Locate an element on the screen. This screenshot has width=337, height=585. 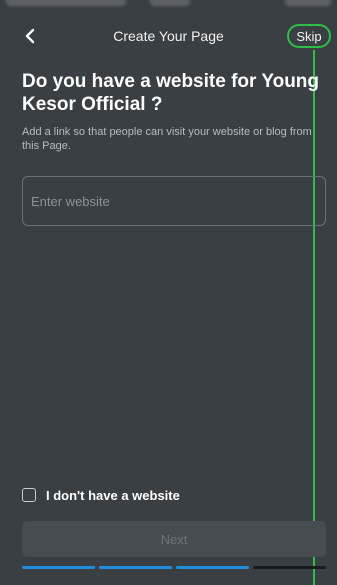
skip-button: Skip is located at coordinates (309, 36).